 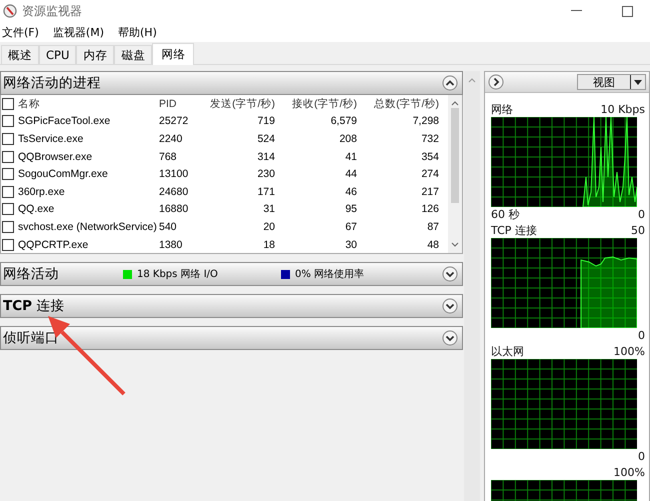 I want to click on table-cell: 46, so click(x=351, y=192).